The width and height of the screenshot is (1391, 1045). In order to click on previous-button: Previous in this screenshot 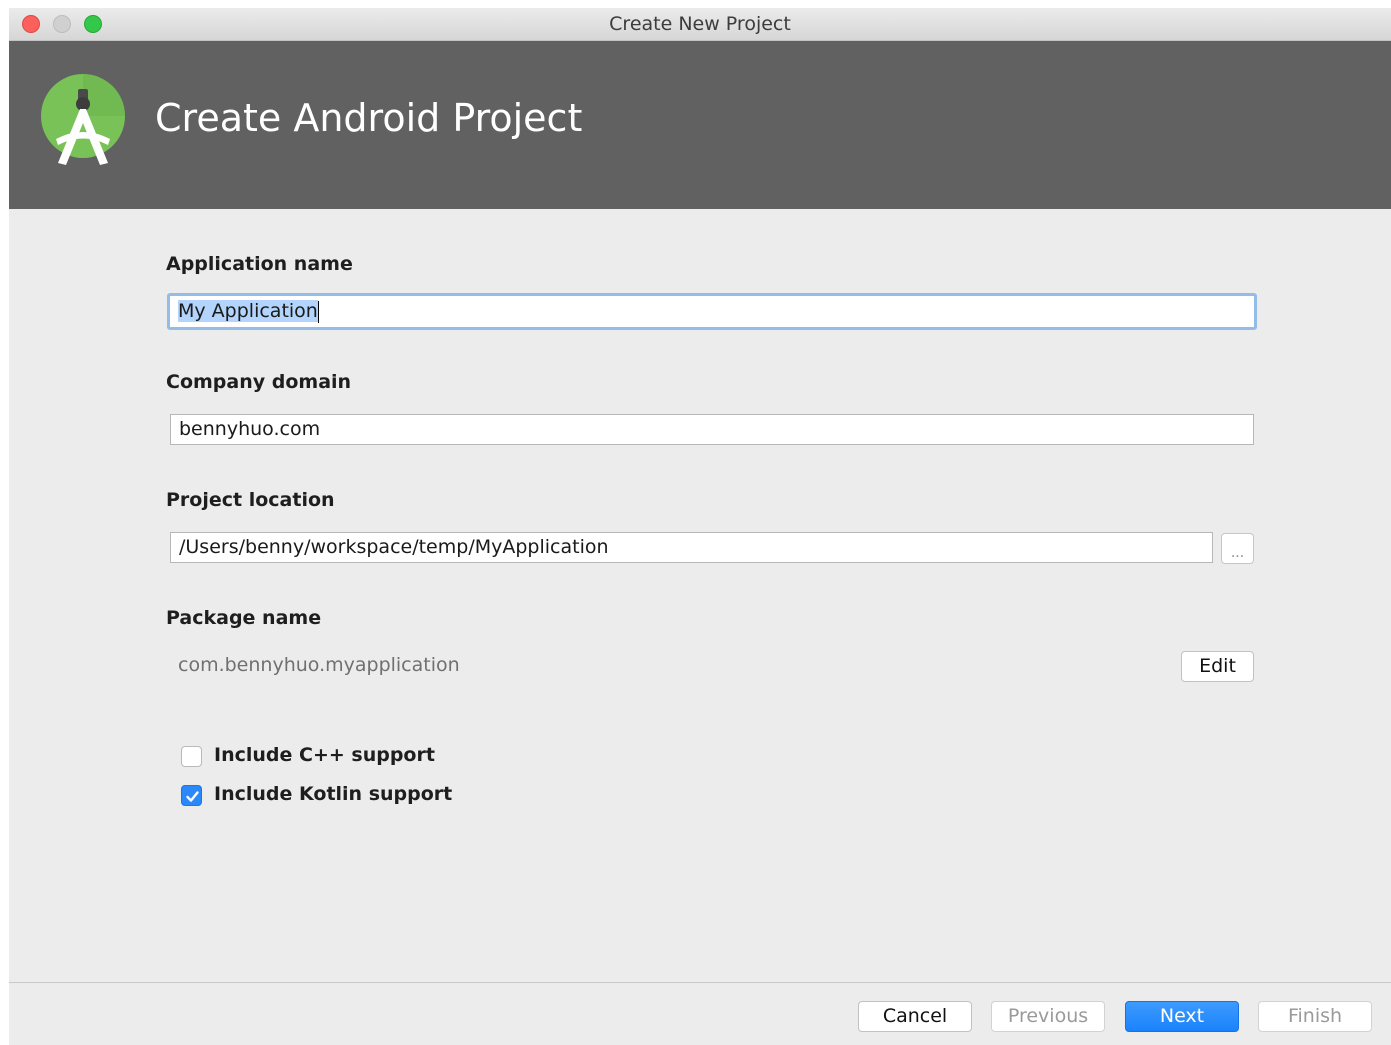, I will do `click(1048, 1016)`.